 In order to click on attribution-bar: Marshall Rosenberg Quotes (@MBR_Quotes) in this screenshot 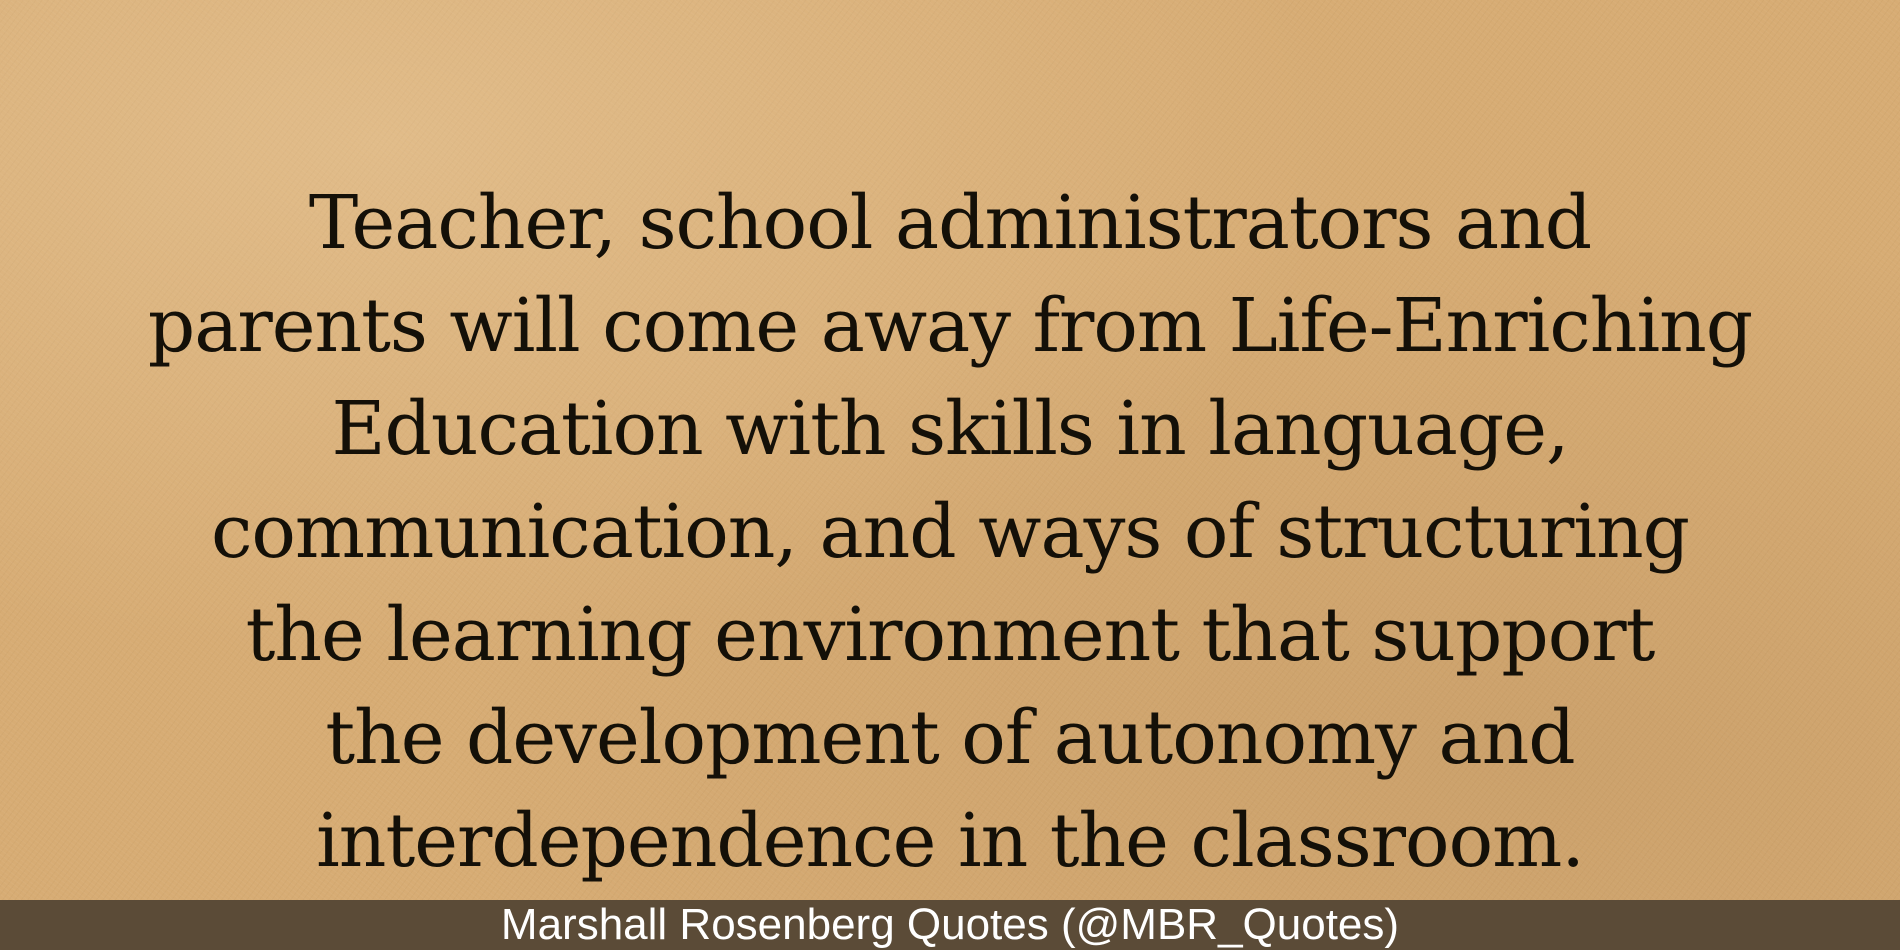, I will do `click(950, 925)`.